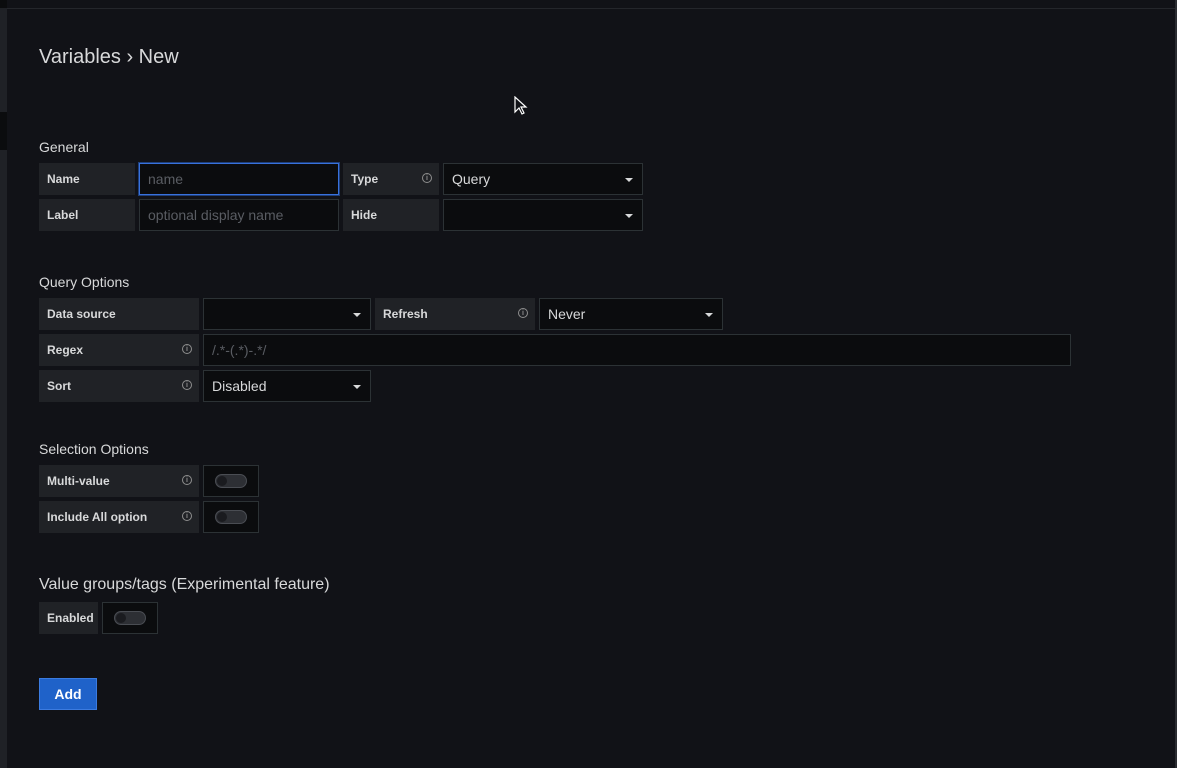 The image size is (1177, 768). I want to click on enabled-switch-box, so click(130, 618).